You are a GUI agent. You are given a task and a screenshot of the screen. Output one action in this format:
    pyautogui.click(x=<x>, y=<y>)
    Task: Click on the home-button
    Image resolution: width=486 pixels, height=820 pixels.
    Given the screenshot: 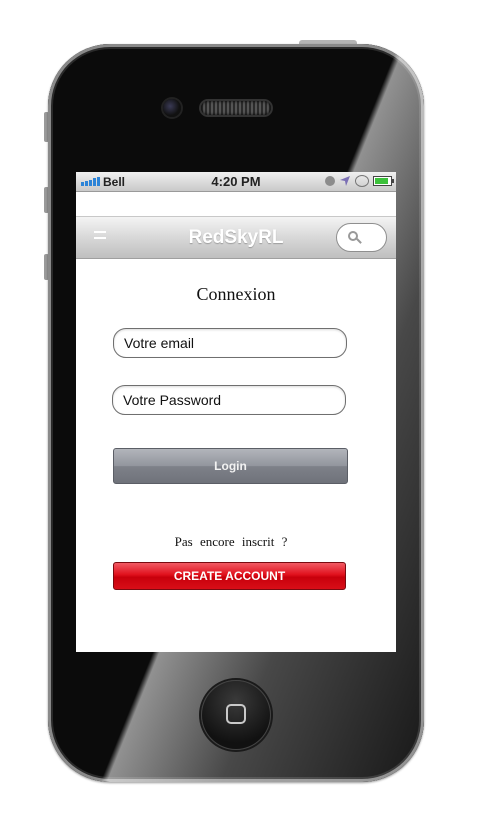 What is the action you would take?
    pyautogui.click(x=236, y=715)
    